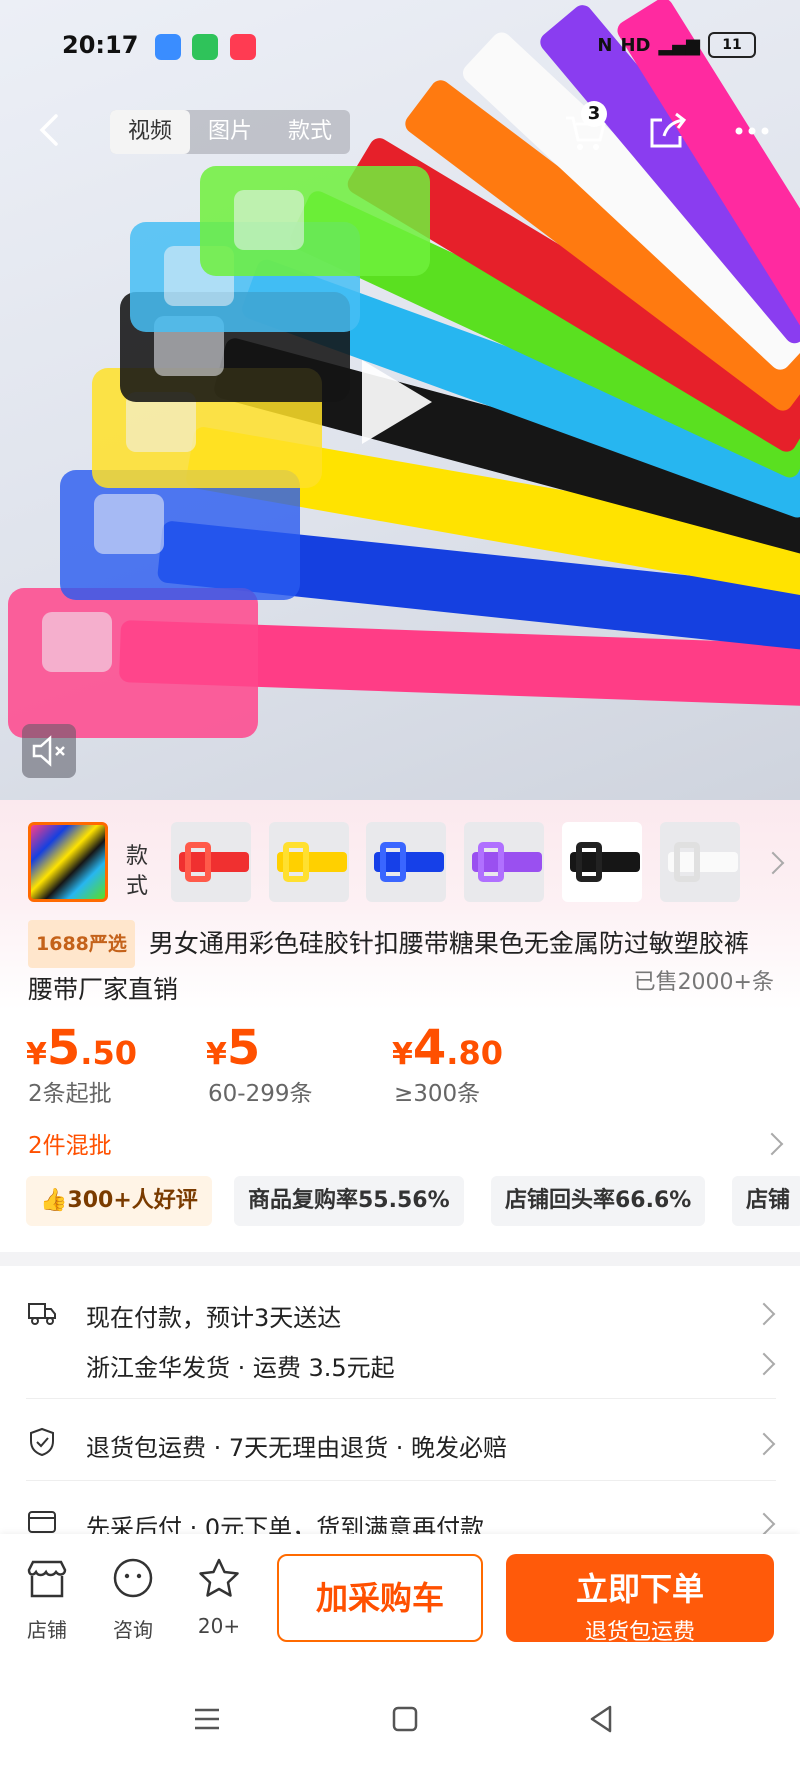 This screenshot has width=800, height=1787. Describe the element at coordinates (70, 1094) in the screenshot. I see `tier-qty-1: 2条起批` at that location.